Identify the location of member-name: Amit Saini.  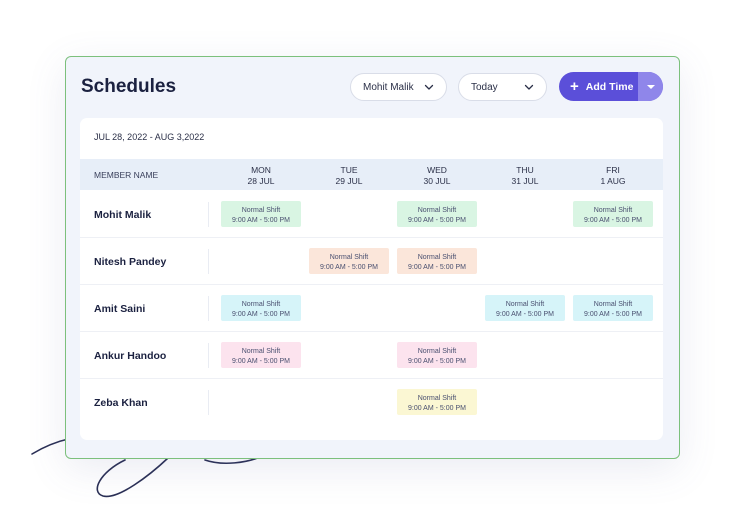
(120, 309).